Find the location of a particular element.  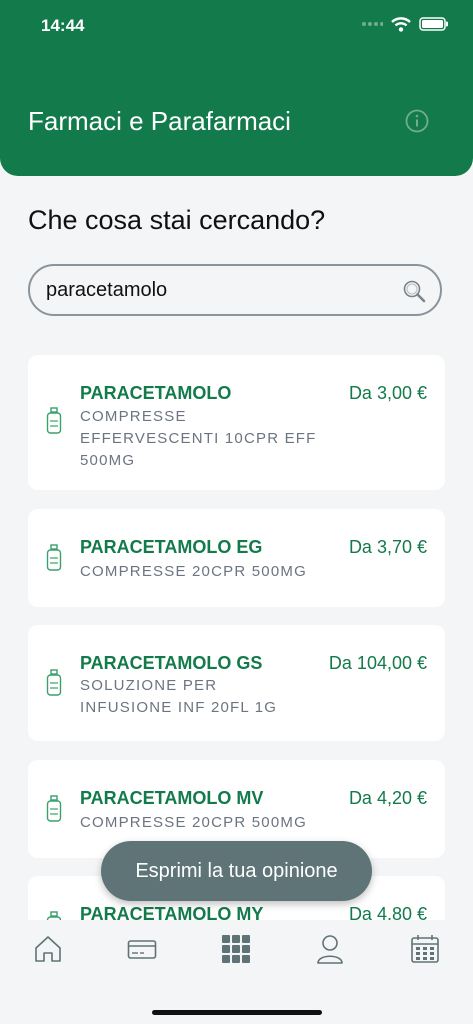

item-price: Da 3,70 € is located at coordinates (387, 547).